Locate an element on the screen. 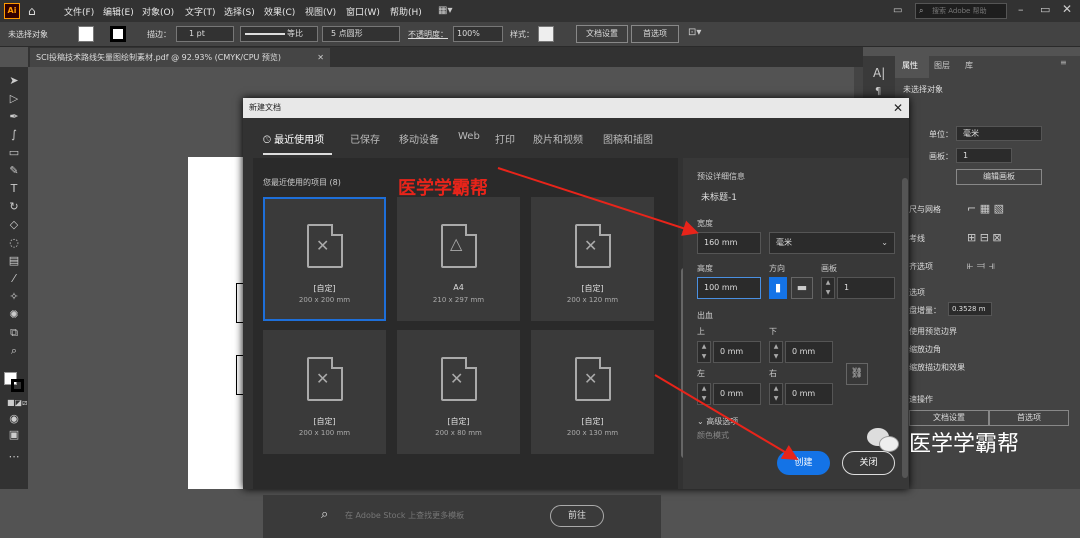 The width and height of the screenshot is (1080, 538). arrow-to-create is located at coordinates (726, 417).